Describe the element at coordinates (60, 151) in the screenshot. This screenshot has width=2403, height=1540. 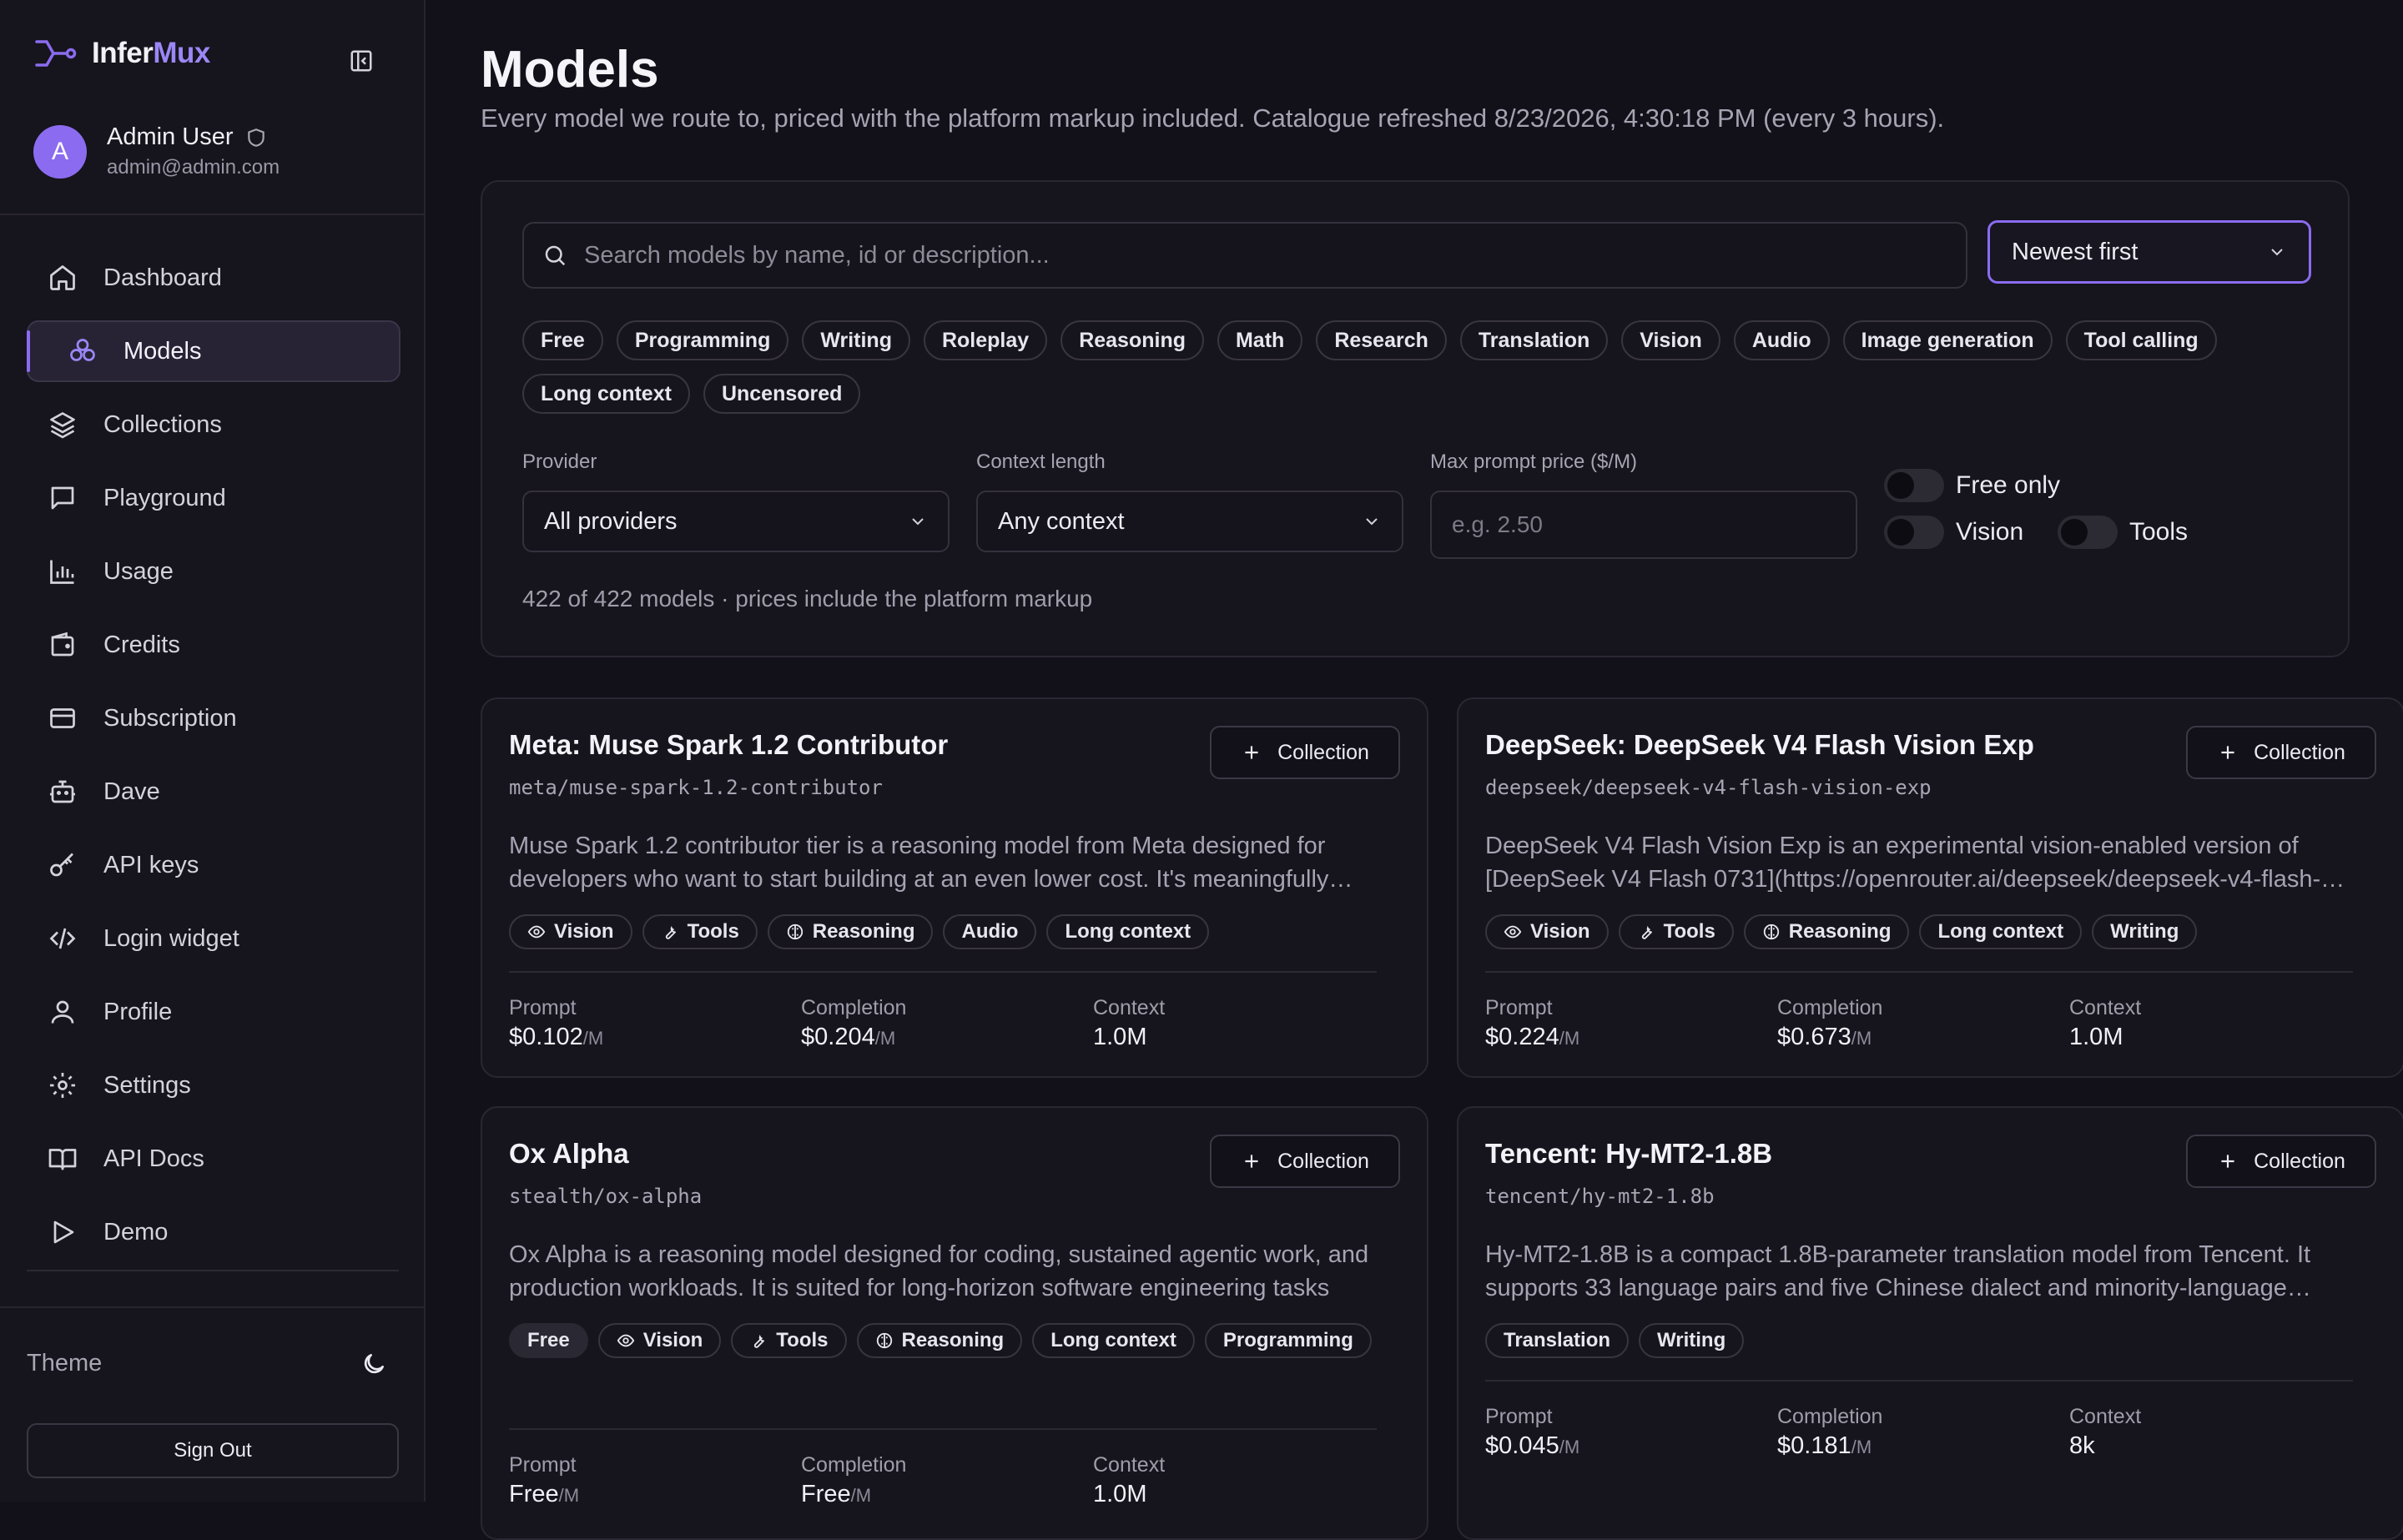
I see `avatar: A` at that location.